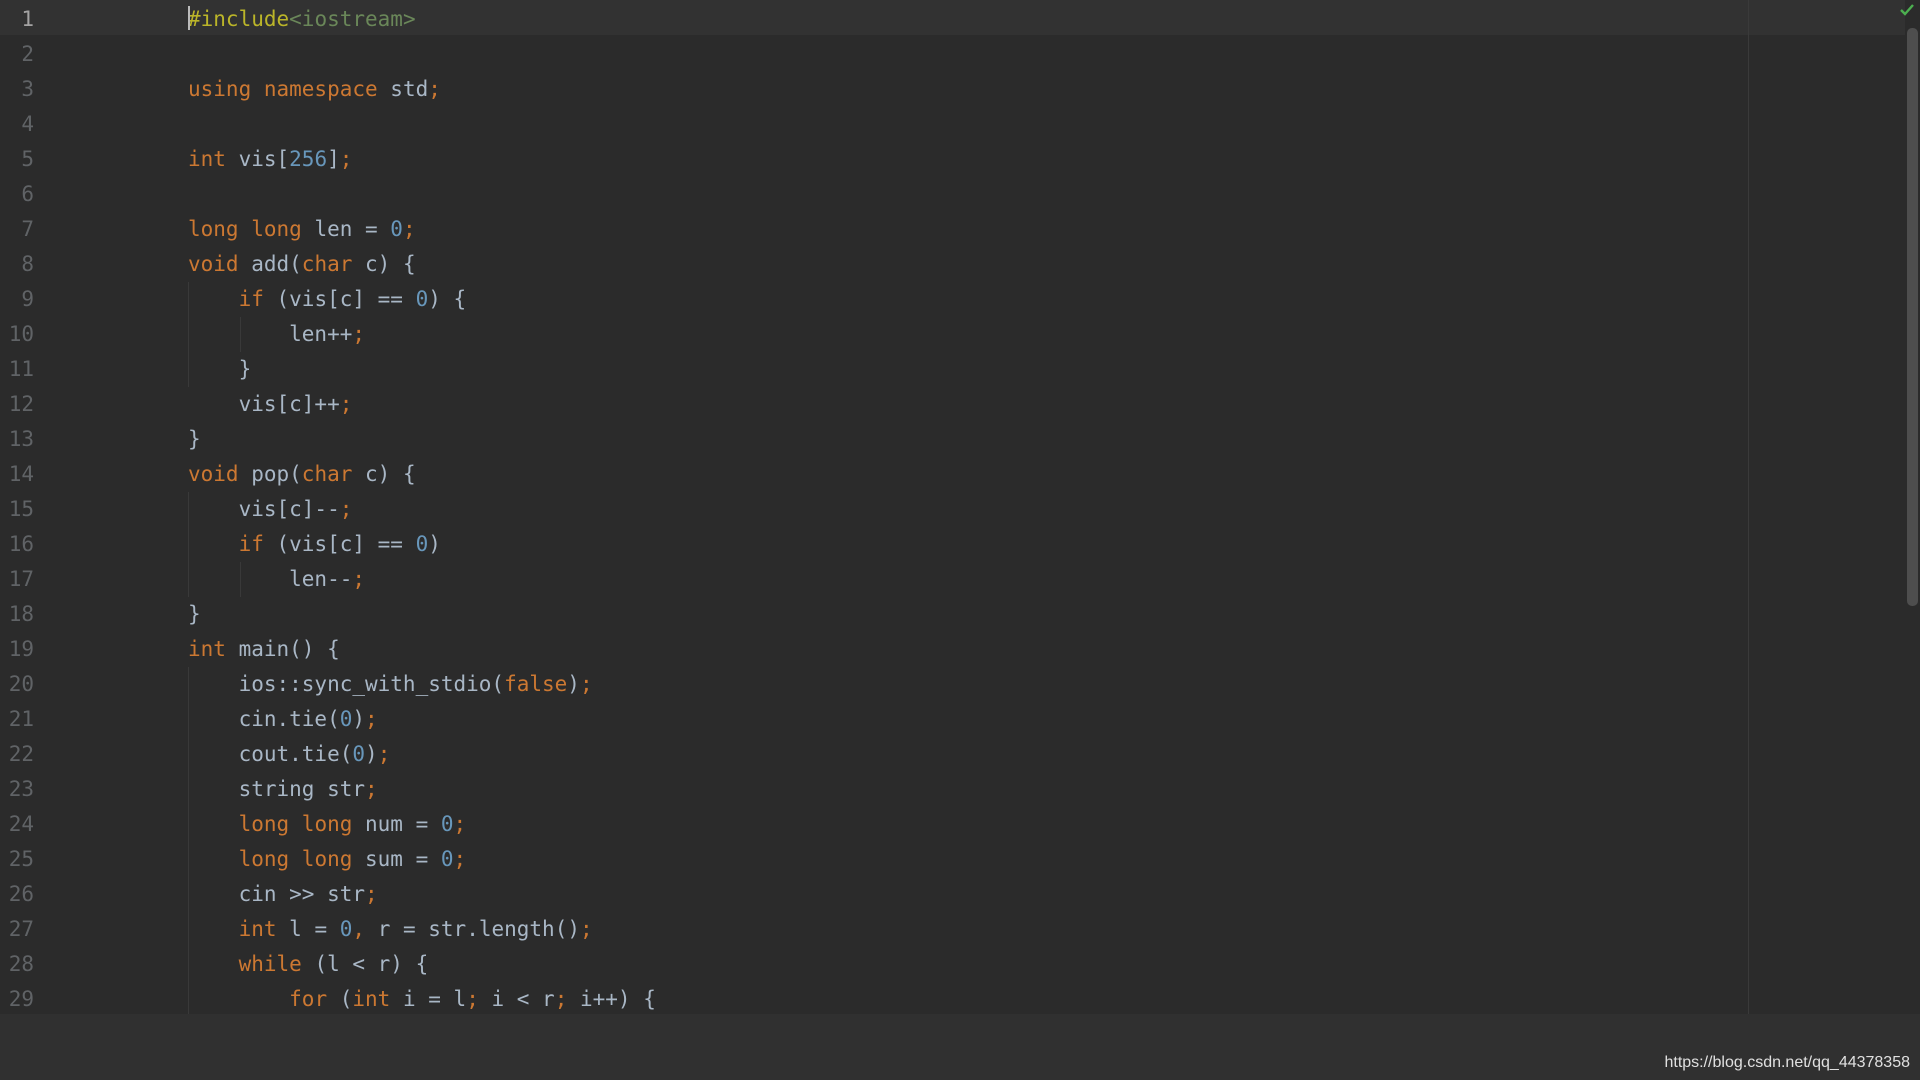 This screenshot has width=1920, height=1080. I want to click on code-text: string str;, so click(283, 789).